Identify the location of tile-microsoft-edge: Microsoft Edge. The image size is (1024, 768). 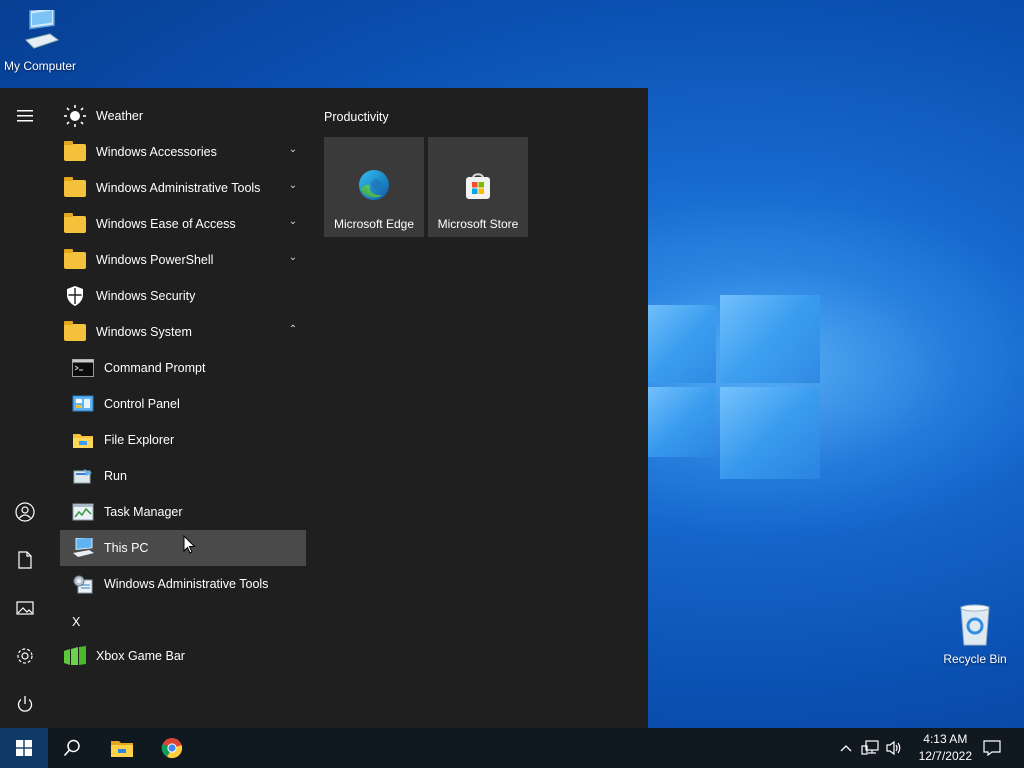
(374, 187).